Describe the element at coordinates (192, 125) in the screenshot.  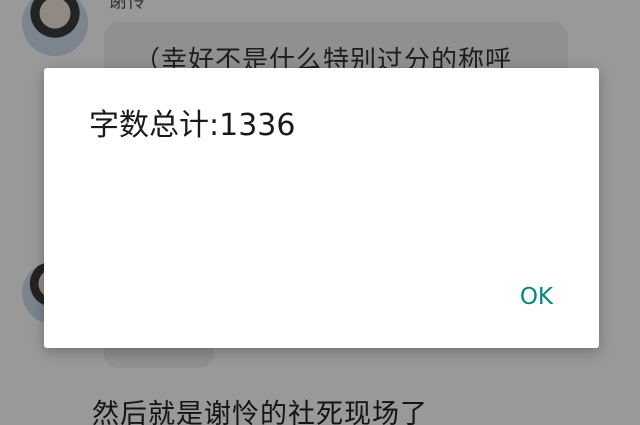
I see `dialog-message: 字数总计:1336` at that location.